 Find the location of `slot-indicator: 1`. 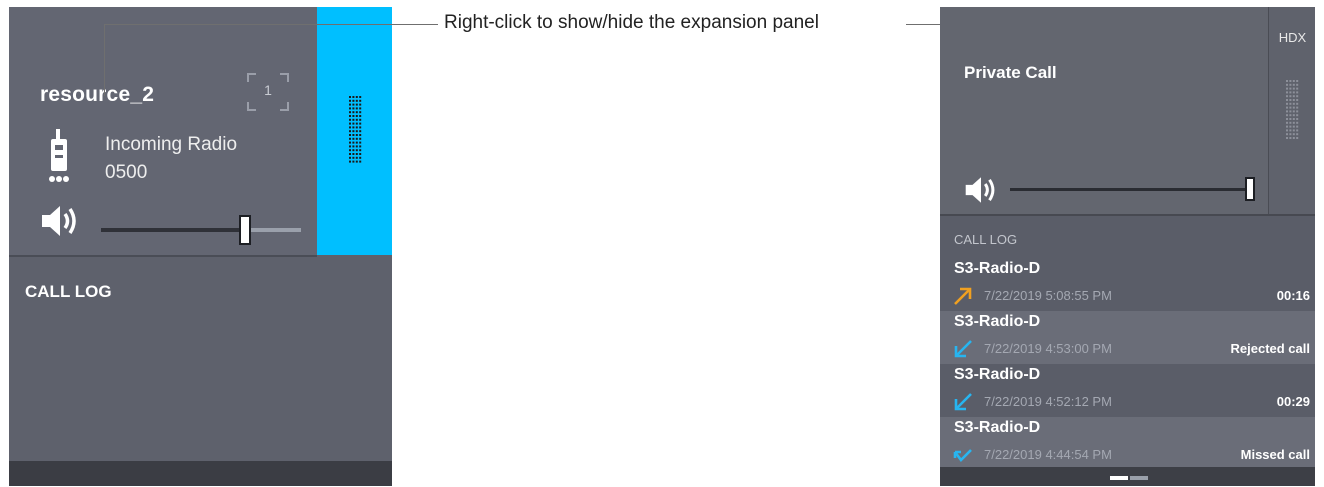

slot-indicator: 1 is located at coordinates (268, 92).